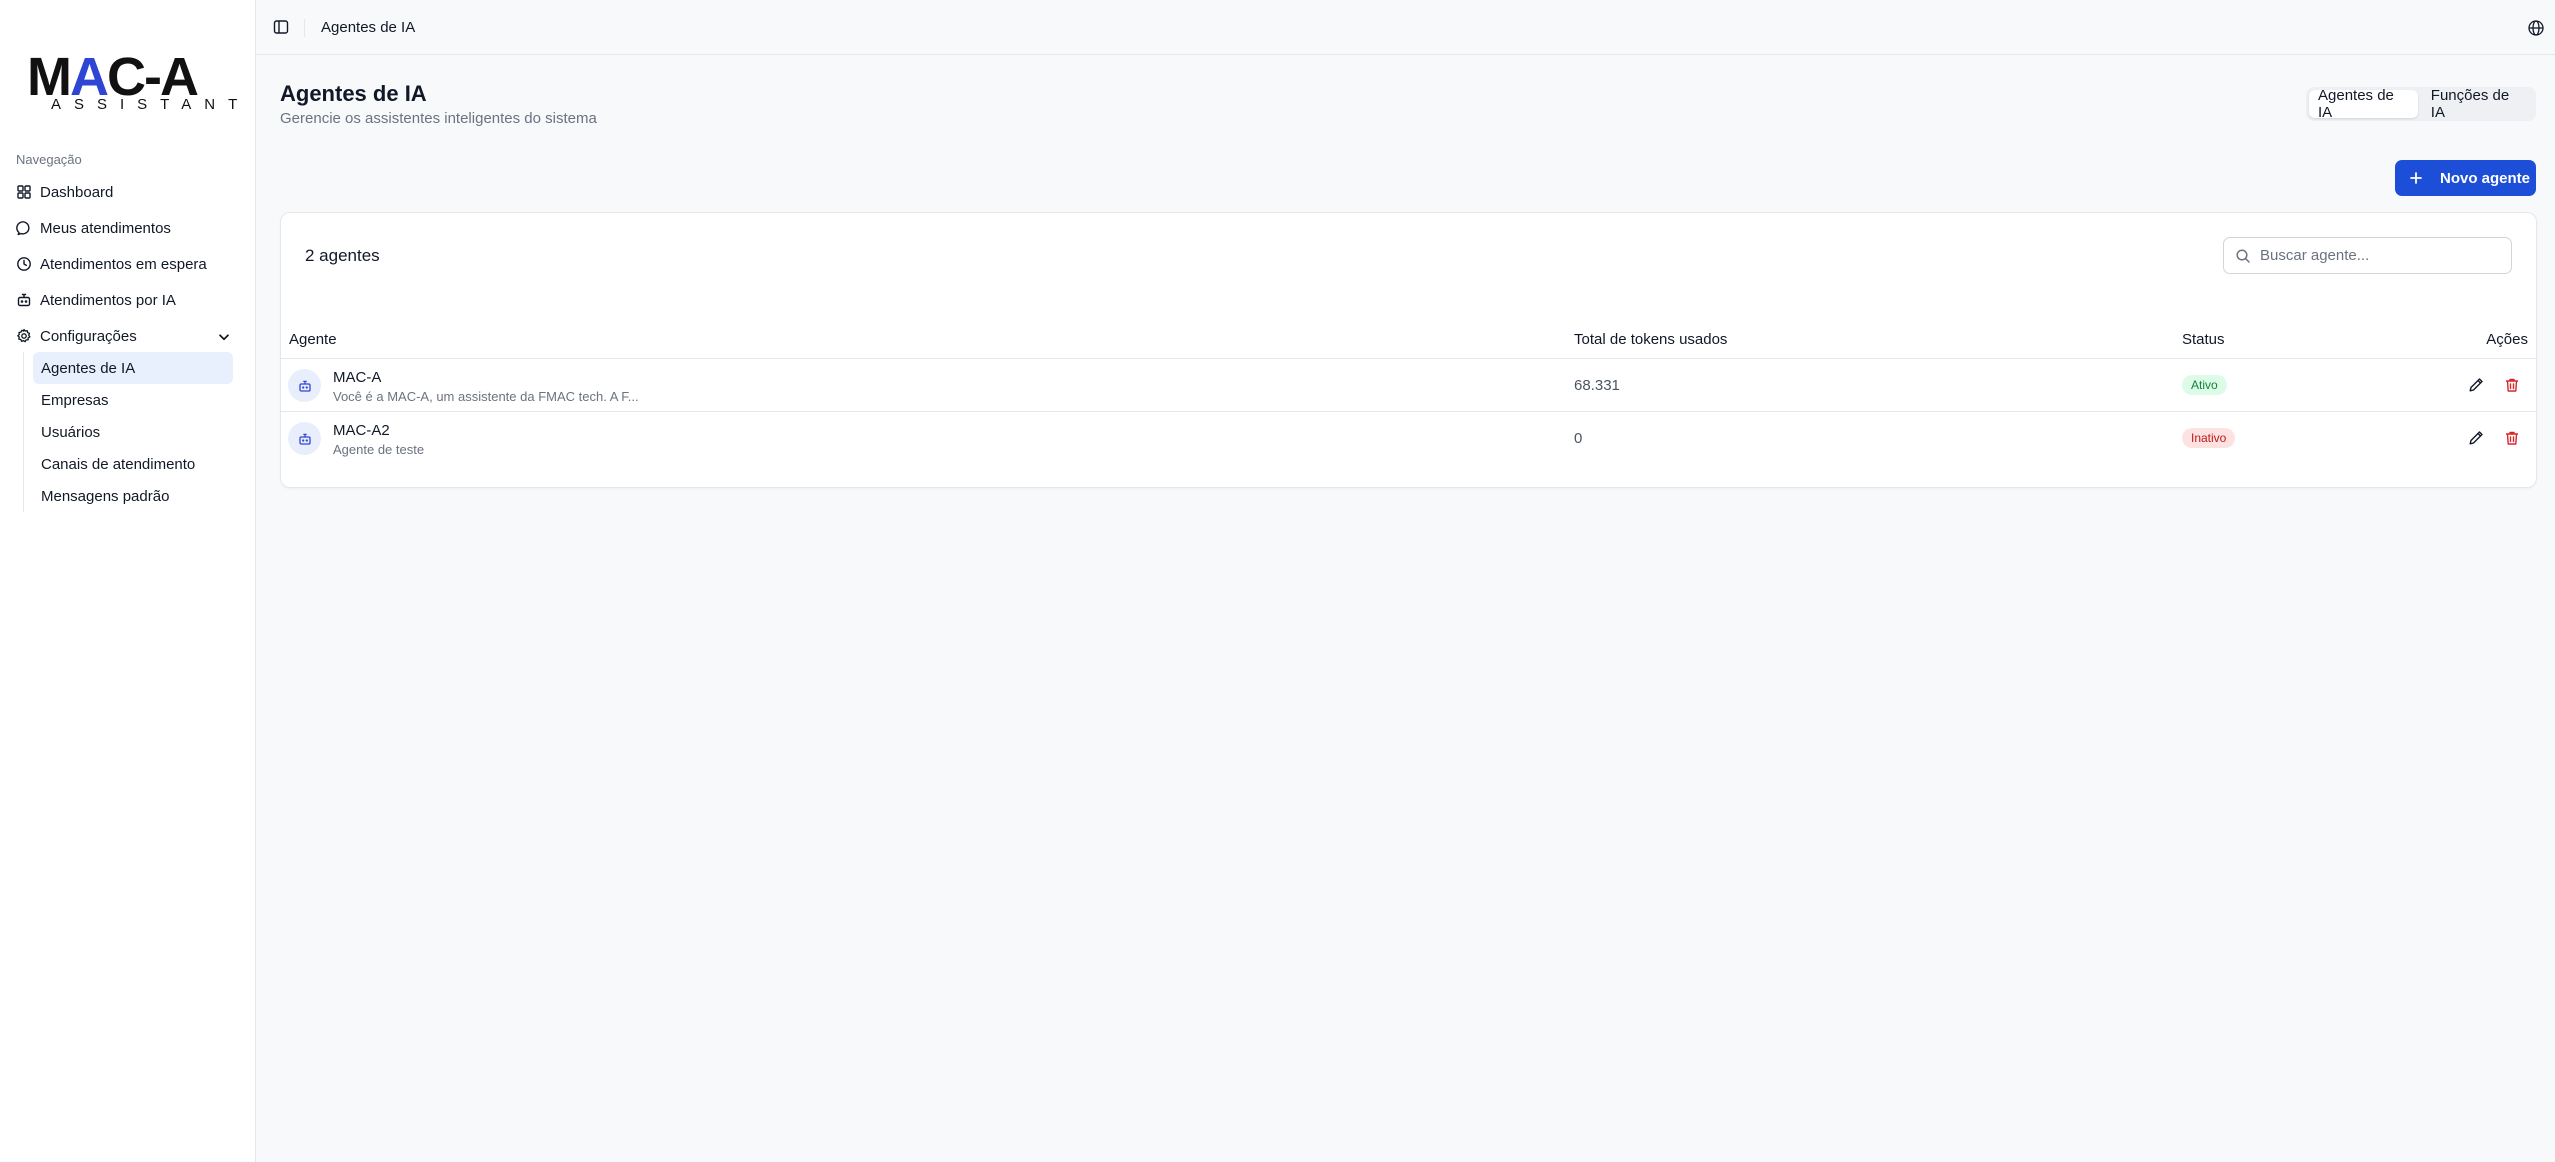 The image size is (2555, 1162). I want to click on agent-name: MAC-A, so click(357, 377).